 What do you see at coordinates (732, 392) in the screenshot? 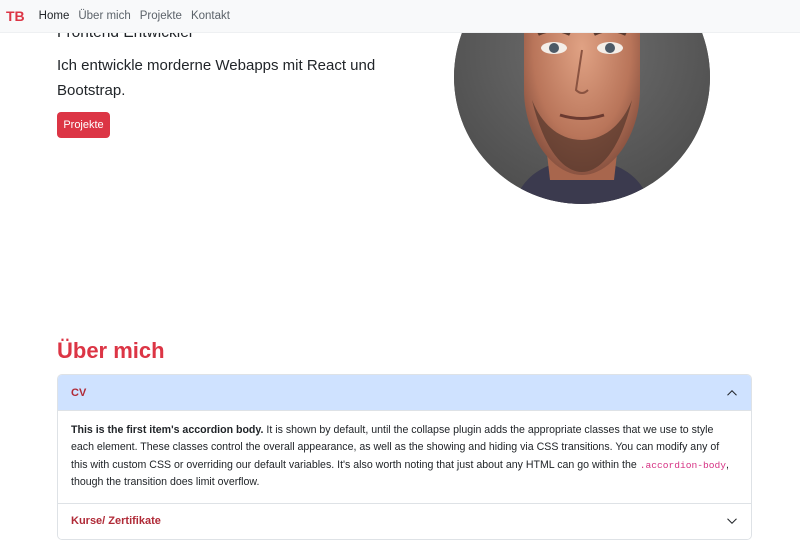
I see `chevron-up-icon` at bounding box center [732, 392].